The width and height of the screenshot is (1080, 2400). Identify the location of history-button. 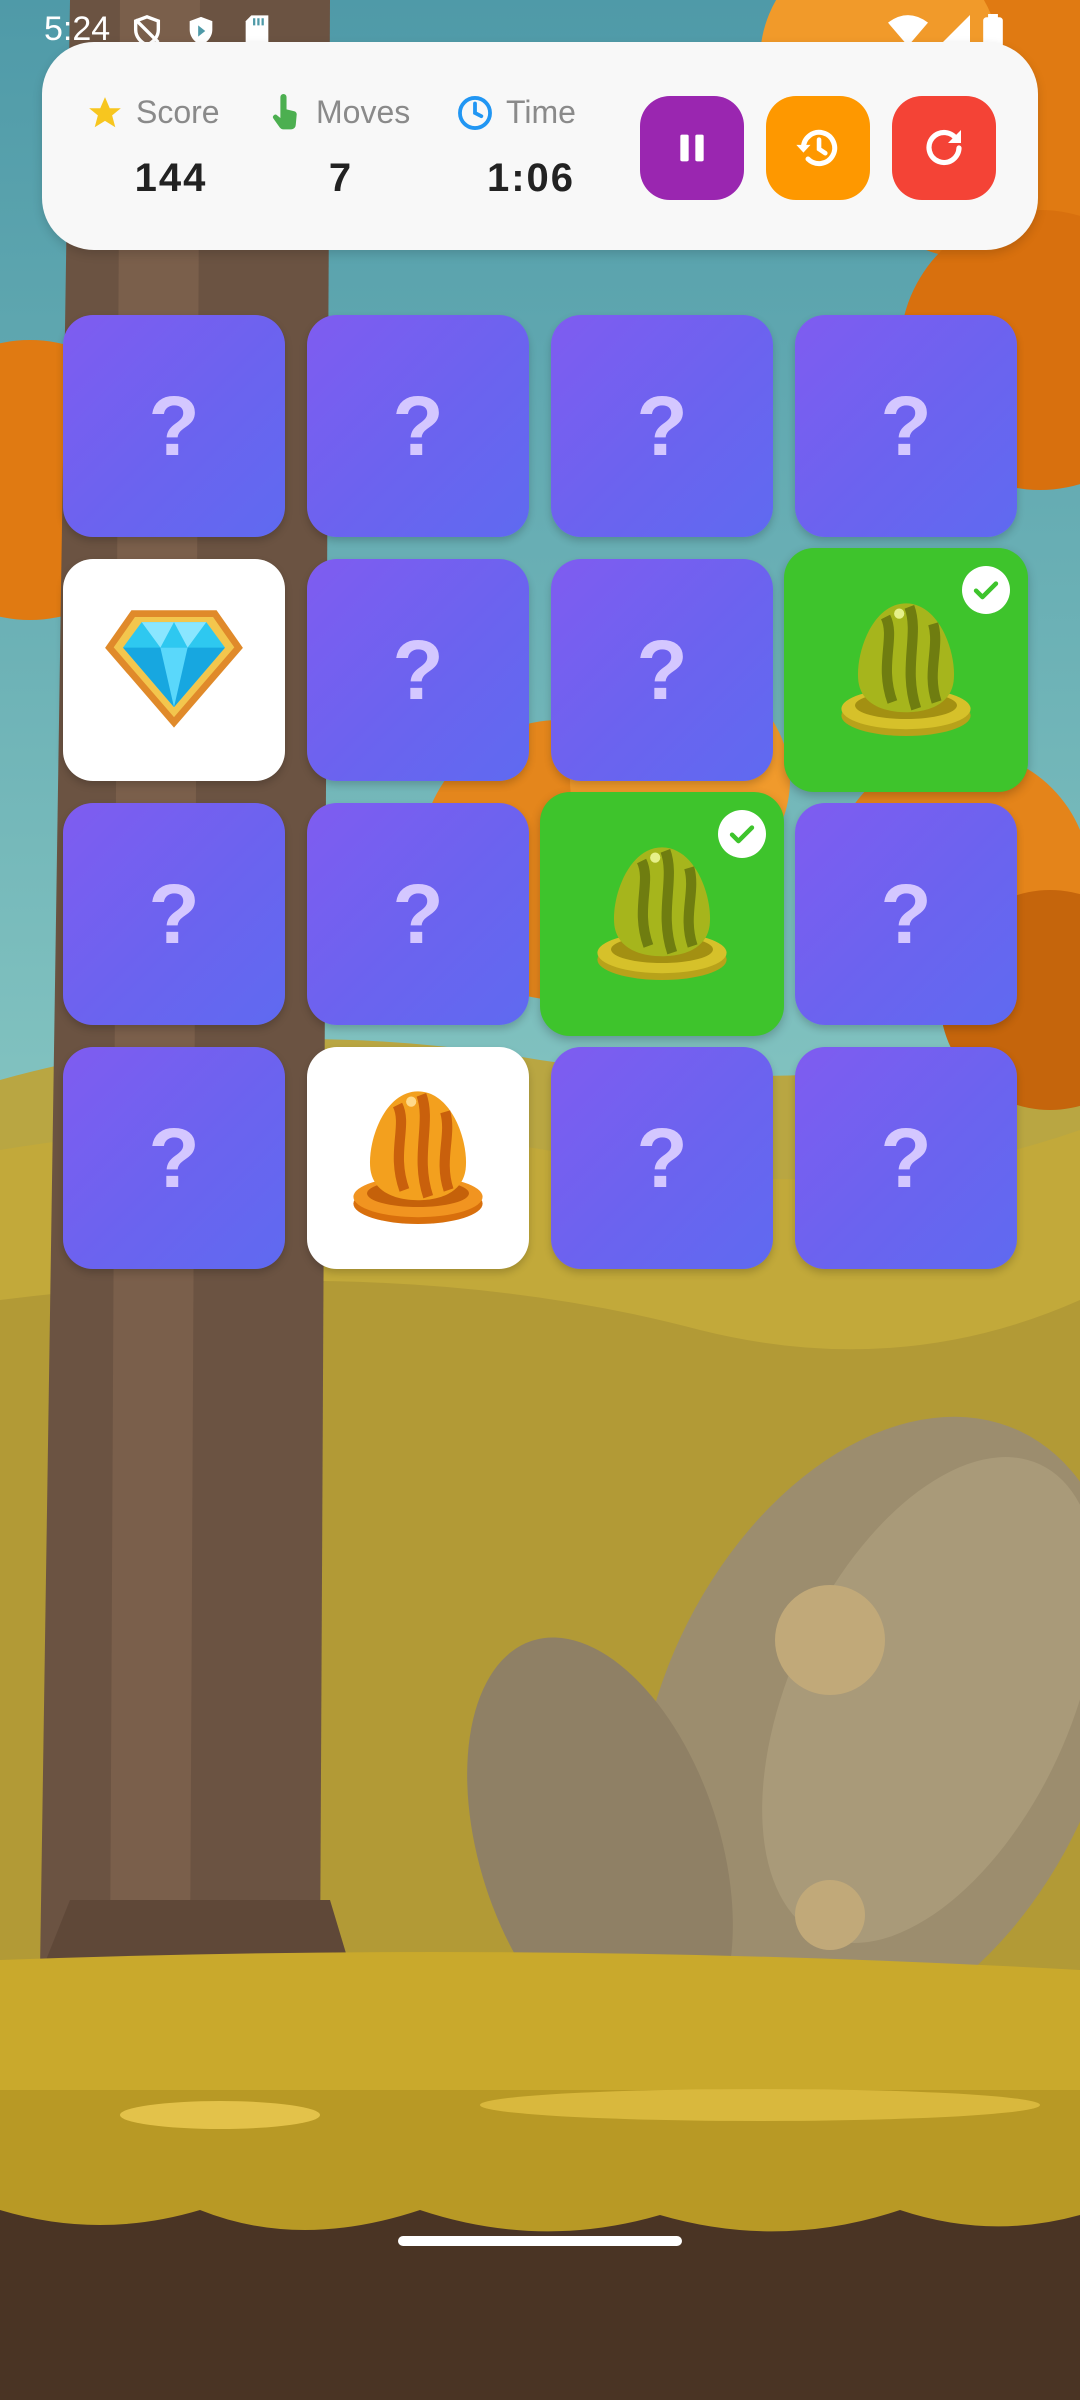
(818, 148).